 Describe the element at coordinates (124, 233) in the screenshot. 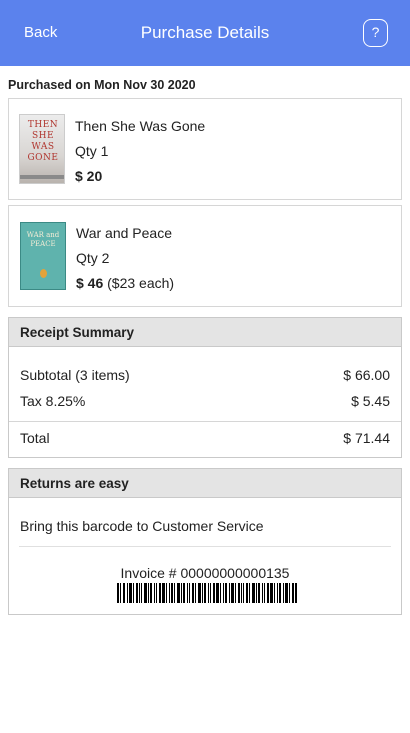

I see `item-title: War and Peace` at that location.